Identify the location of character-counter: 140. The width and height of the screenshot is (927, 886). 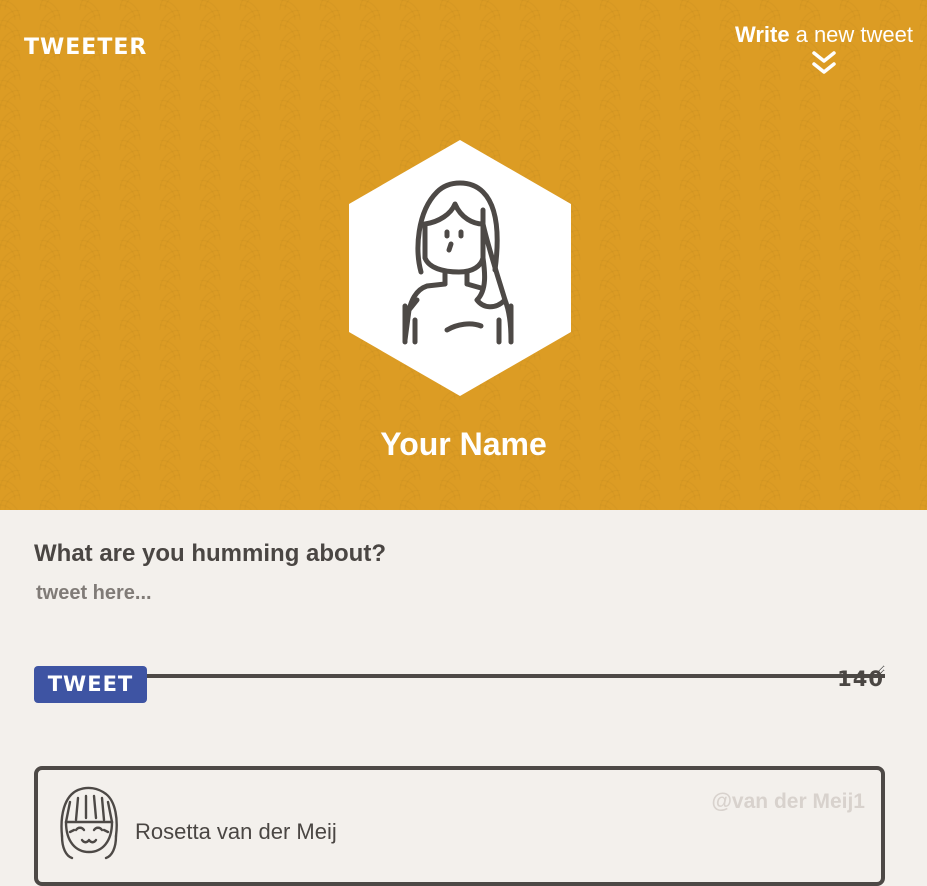
(860, 679).